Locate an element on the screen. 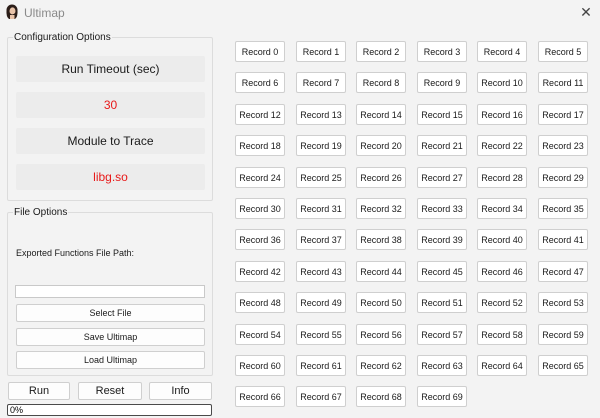  record-button: Record 20 is located at coordinates (381, 145).